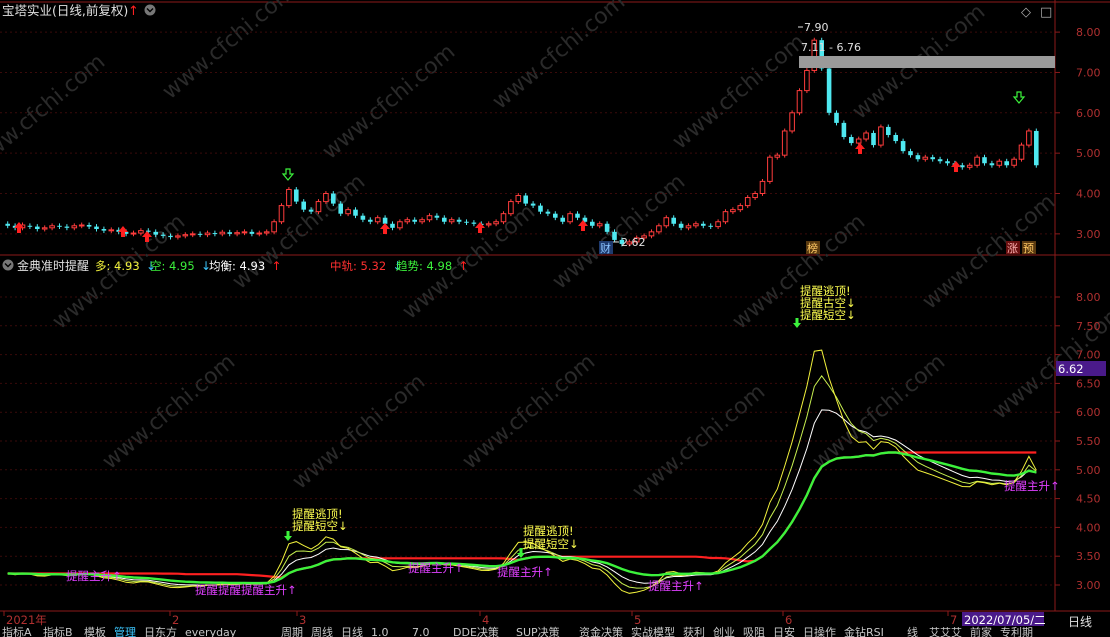 This screenshot has width=1110, height=637. Describe the element at coordinates (912, 631) in the screenshot. I see `bottom-tab: 线` at that location.